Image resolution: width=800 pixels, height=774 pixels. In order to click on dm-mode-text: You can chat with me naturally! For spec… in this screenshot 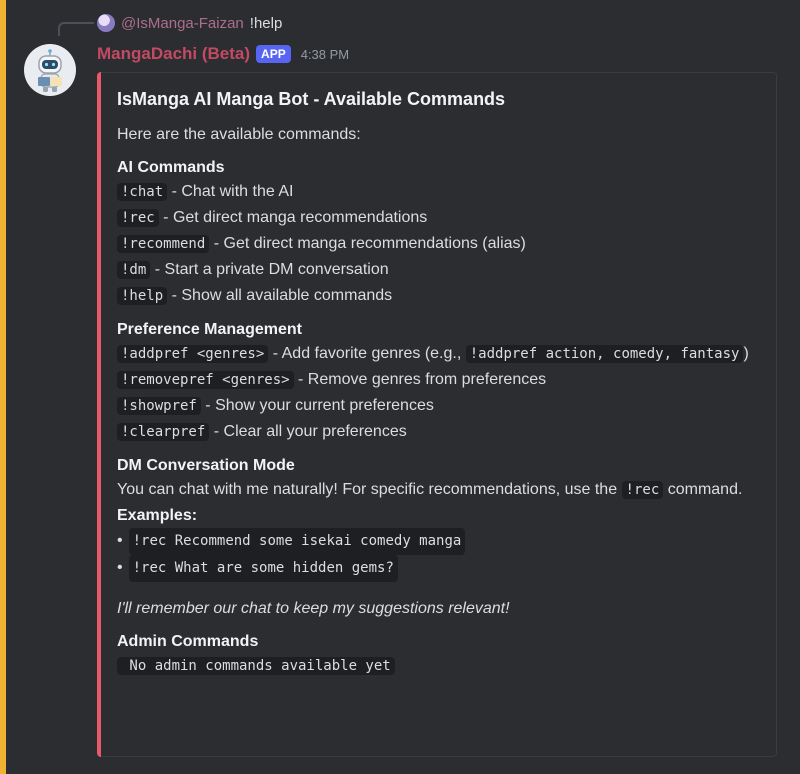, I will do `click(437, 549)`.